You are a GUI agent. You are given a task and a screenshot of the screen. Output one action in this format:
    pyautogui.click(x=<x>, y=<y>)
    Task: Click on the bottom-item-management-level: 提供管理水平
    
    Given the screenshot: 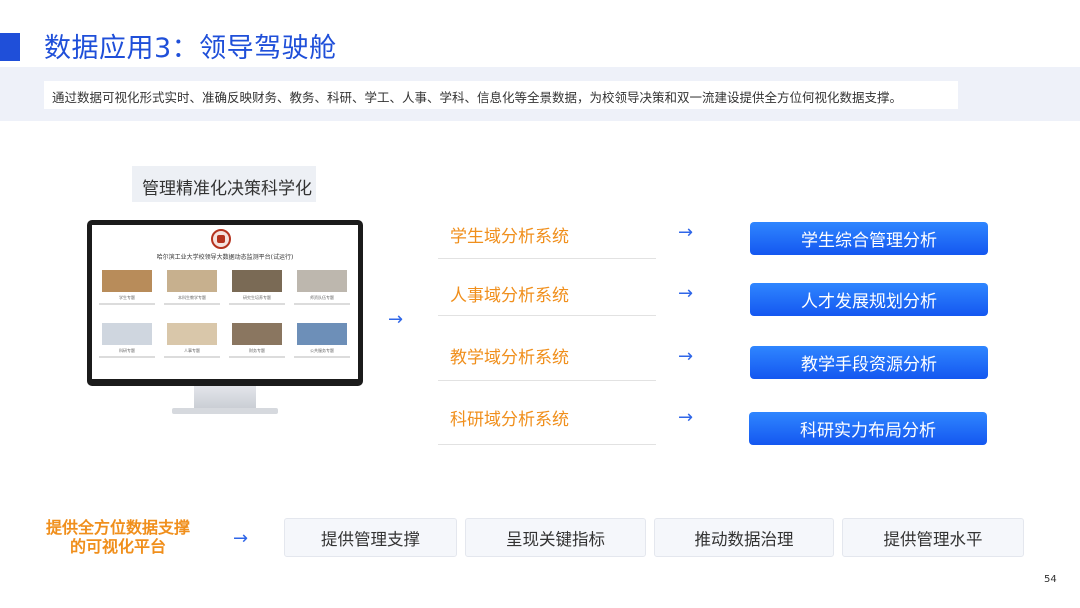 What is the action you would take?
    pyautogui.click(x=933, y=537)
    